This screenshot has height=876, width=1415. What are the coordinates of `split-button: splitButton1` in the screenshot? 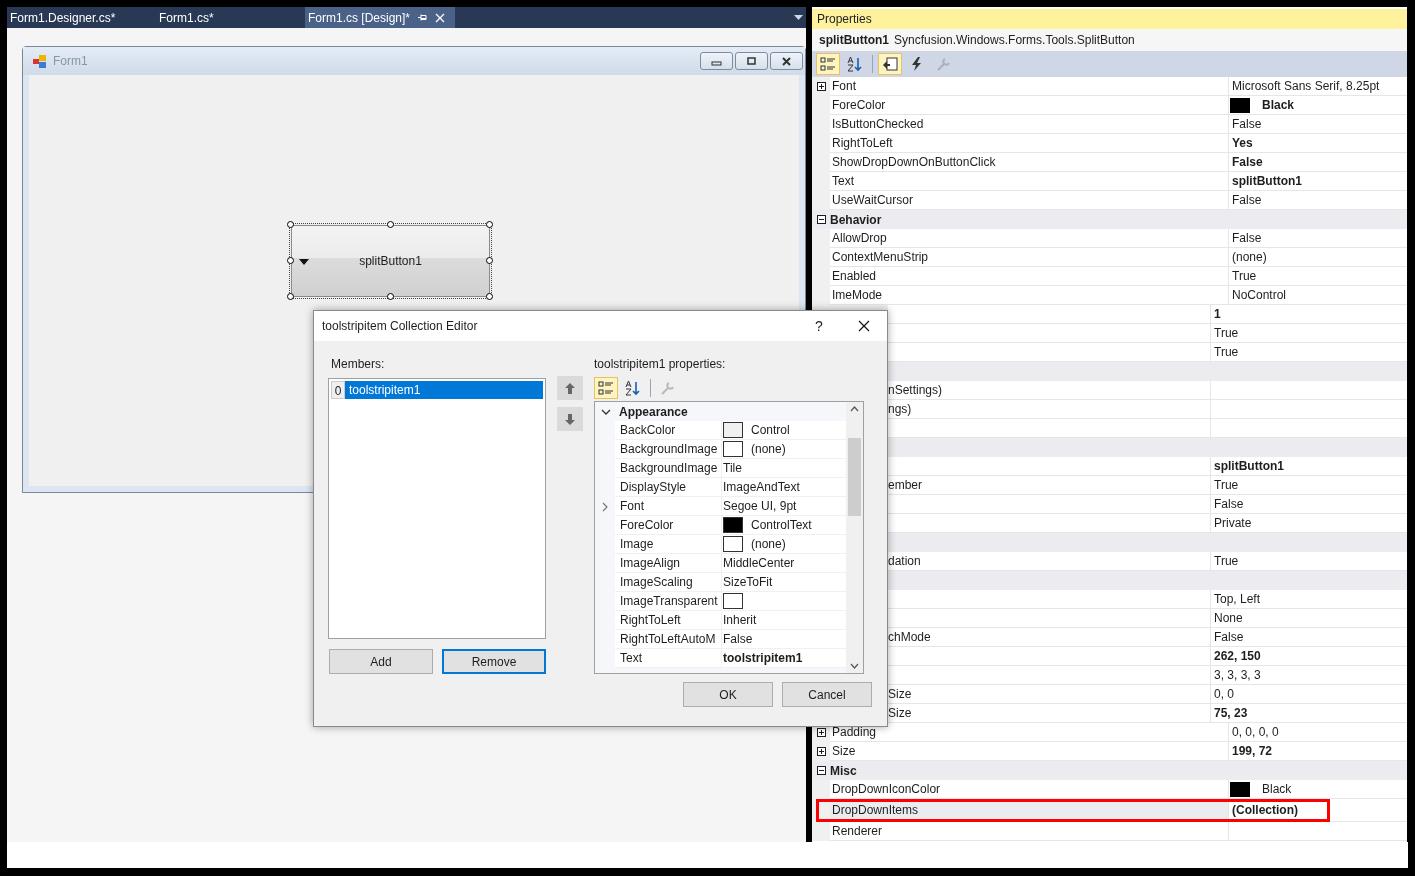 It's located at (390, 261).